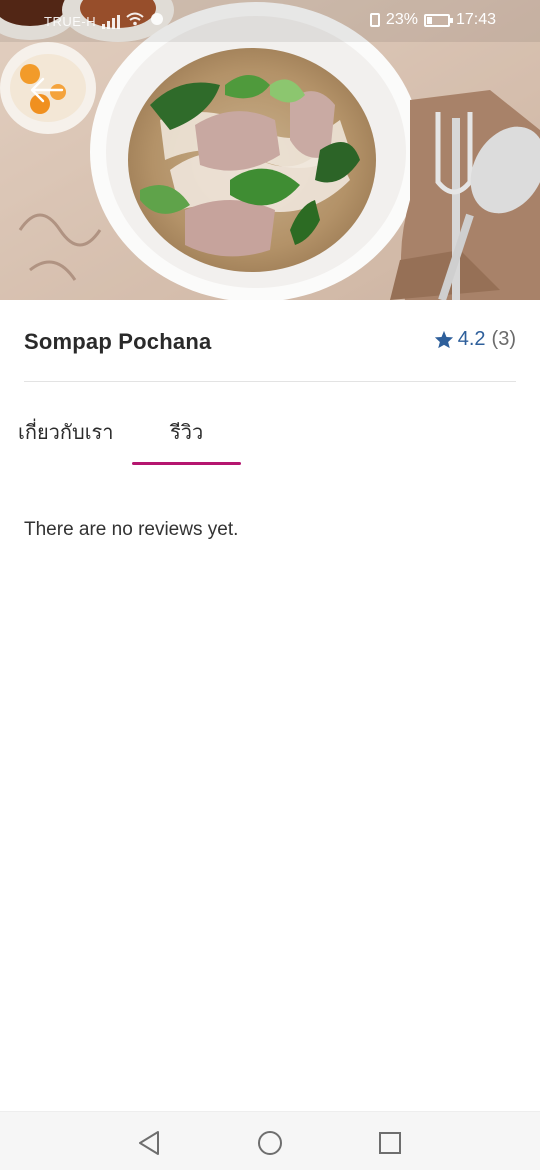  Describe the element at coordinates (475, 19) in the screenshot. I see `clock-time: 17:43` at that location.